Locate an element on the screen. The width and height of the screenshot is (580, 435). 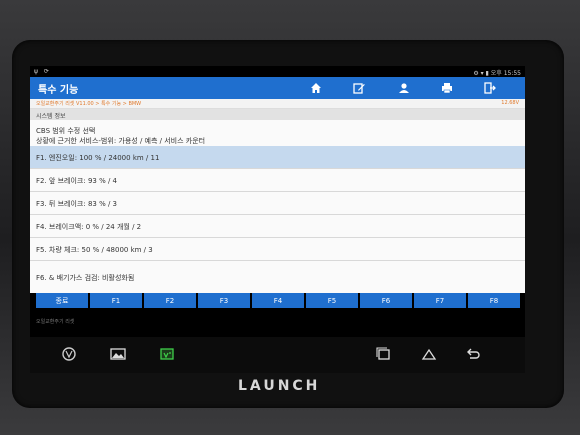
list-item: F1. 엔진오일: 100 % / 24000 km / 11 is located at coordinates (277, 157).